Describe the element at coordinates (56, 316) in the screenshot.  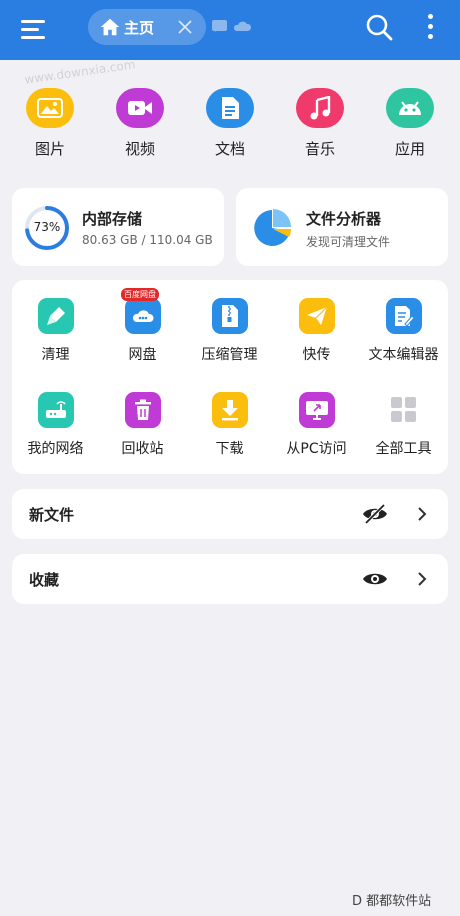
I see `broom-icon` at that location.